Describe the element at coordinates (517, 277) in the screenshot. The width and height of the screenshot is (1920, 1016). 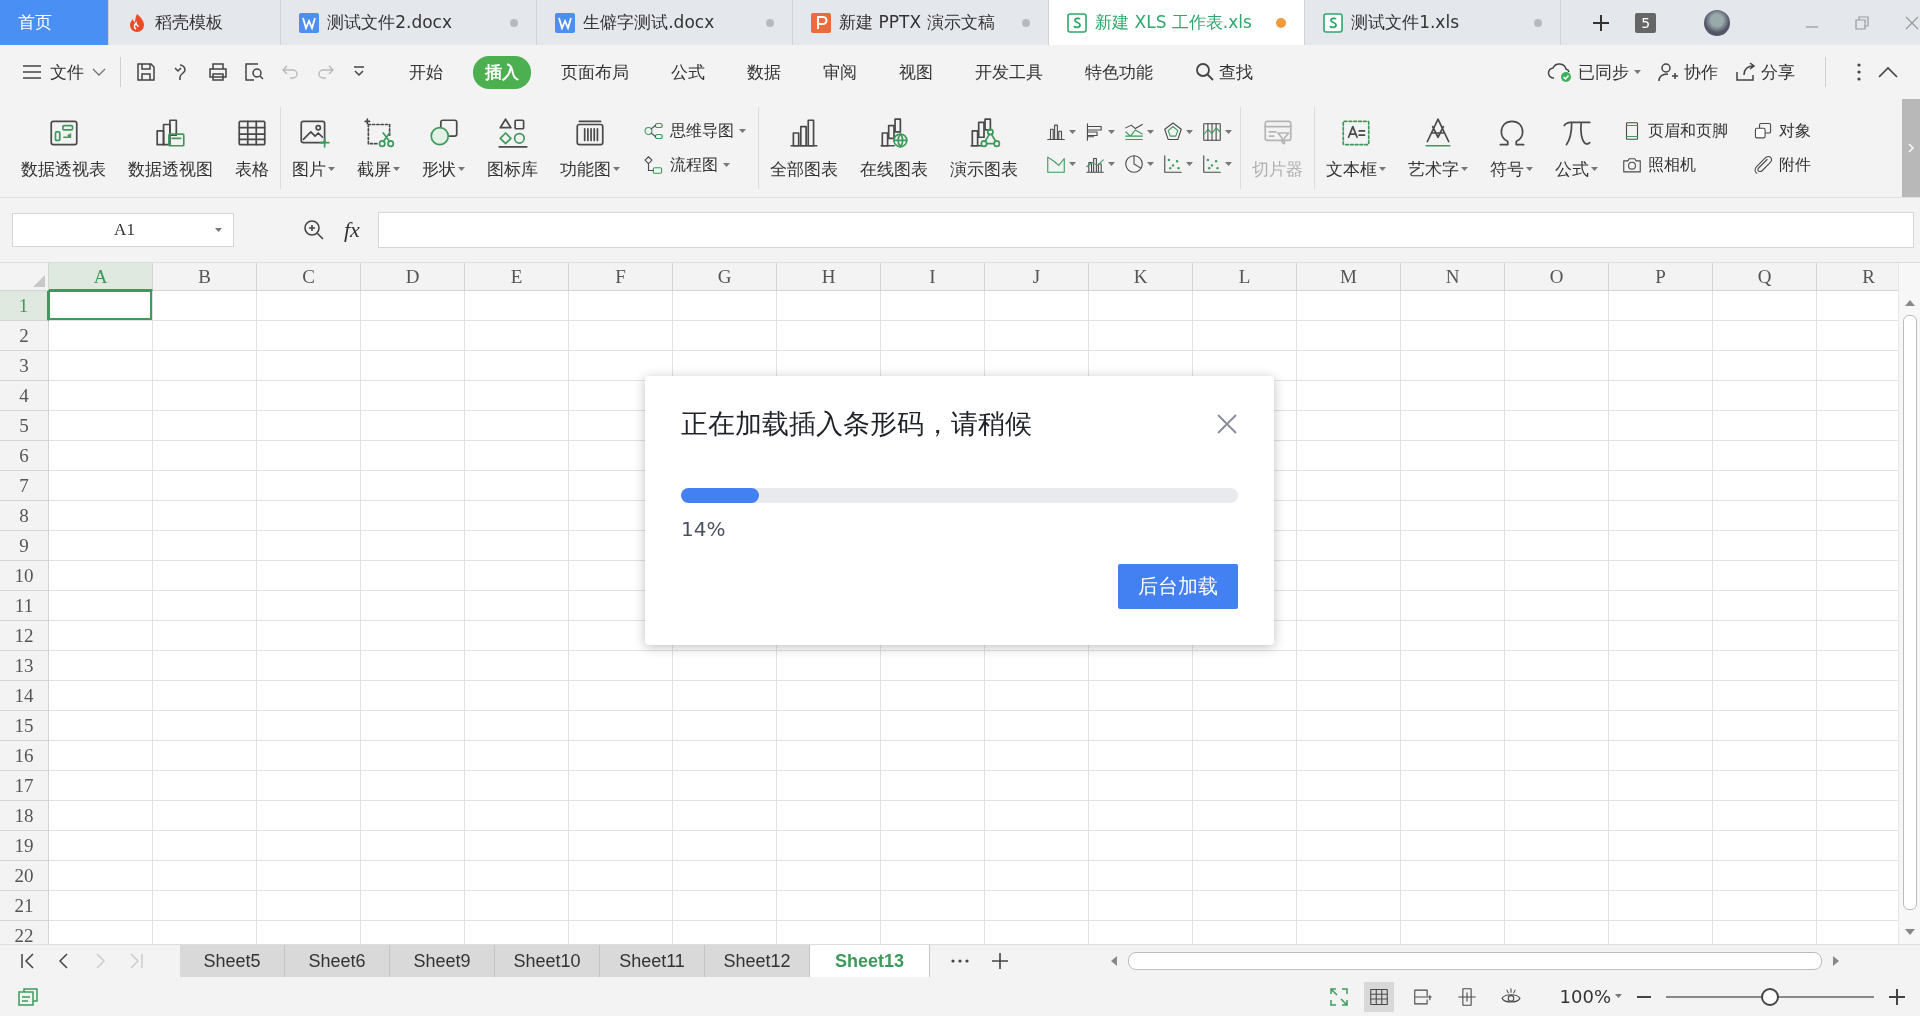
I see `column-header: E` at that location.